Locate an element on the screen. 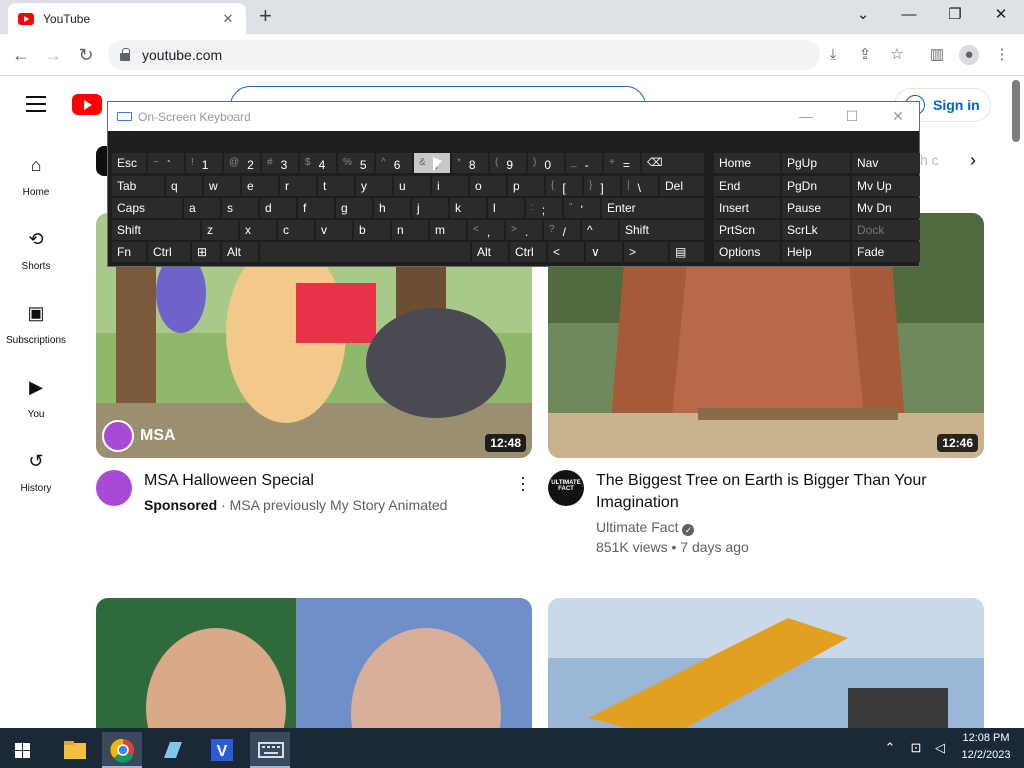 The image size is (1024, 768). key-pgdn: PgDn is located at coordinates (816, 186).